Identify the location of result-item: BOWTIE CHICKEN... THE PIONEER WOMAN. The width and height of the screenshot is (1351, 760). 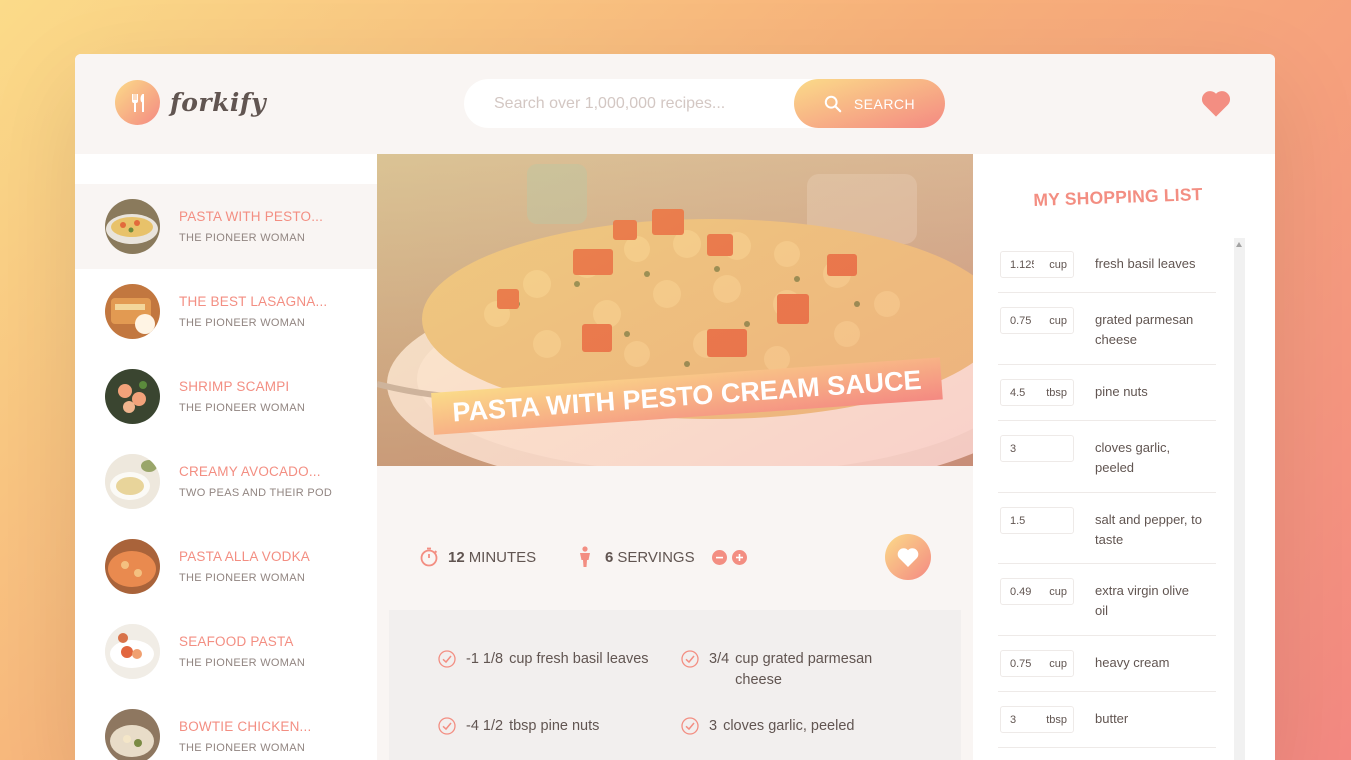
(226, 727).